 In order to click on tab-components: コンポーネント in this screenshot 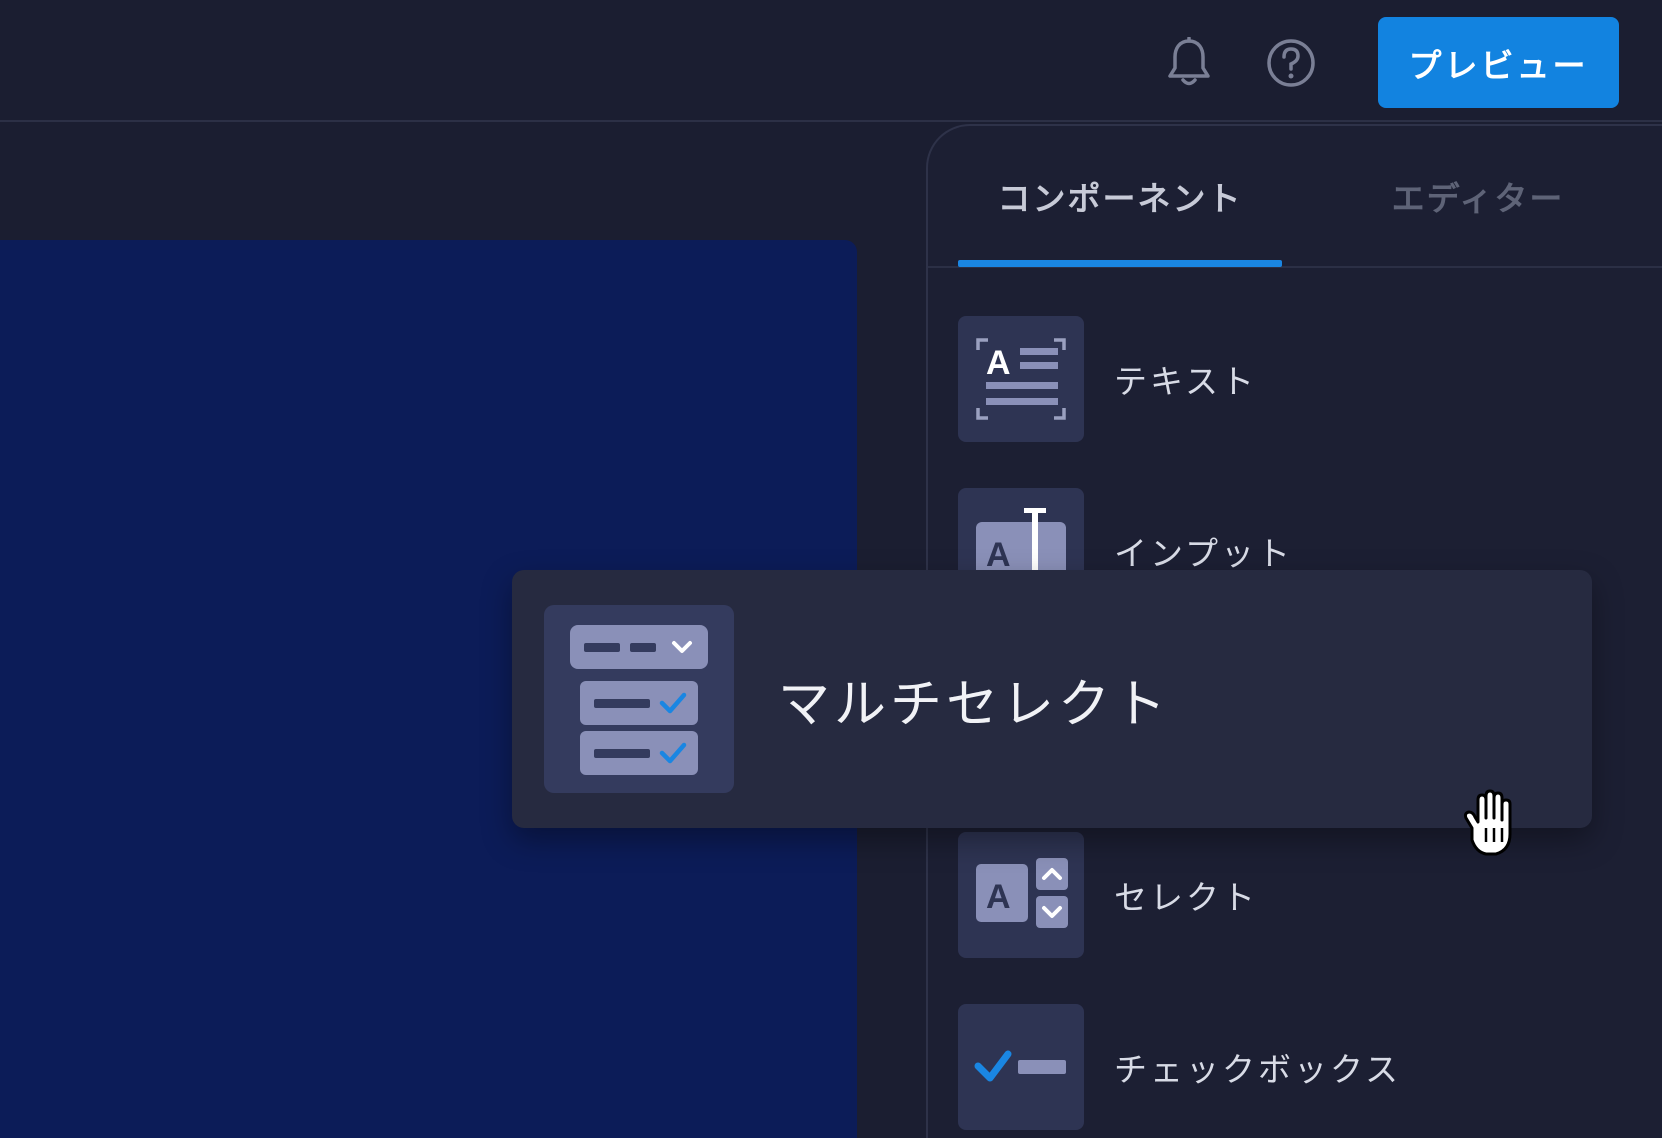, I will do `click(1120, 196)`.